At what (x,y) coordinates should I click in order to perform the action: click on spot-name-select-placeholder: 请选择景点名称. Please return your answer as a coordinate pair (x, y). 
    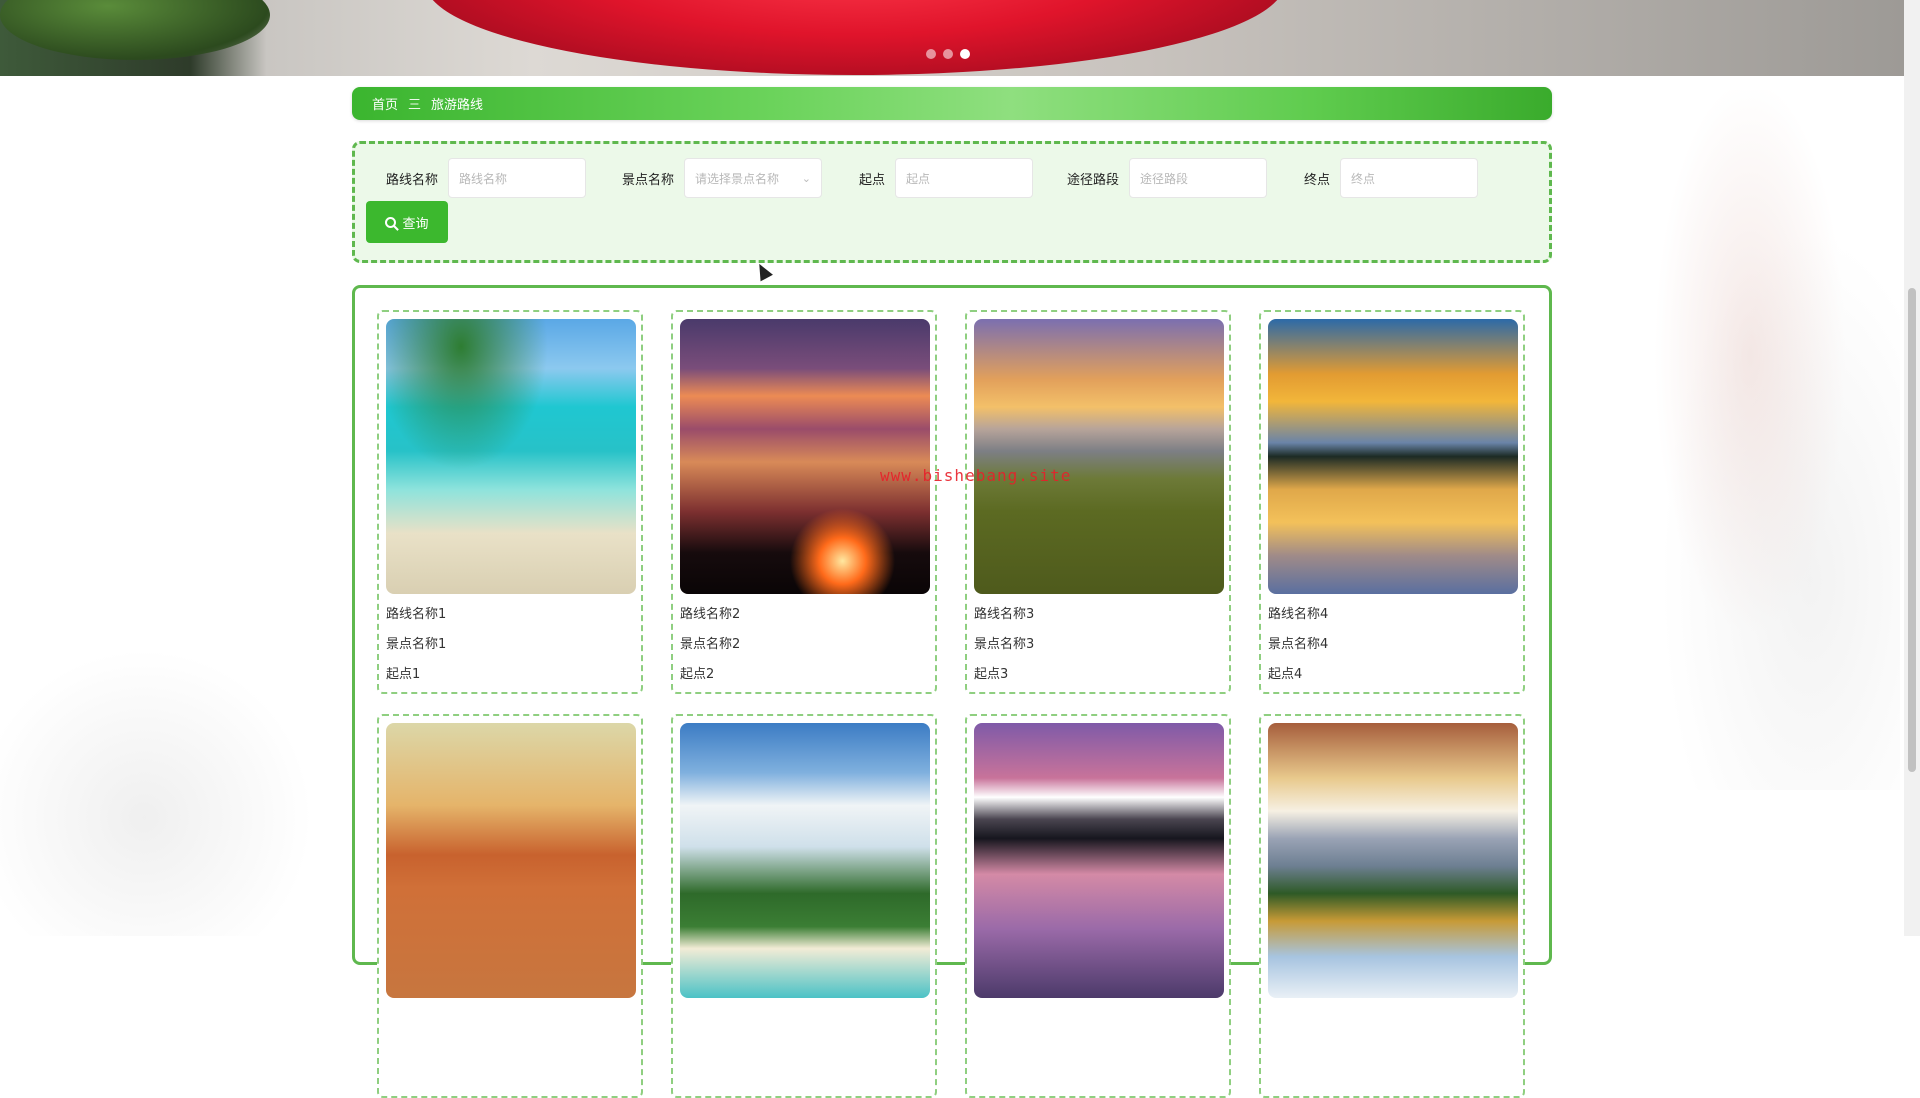
    Looking at the image, I should click on (737, 178).